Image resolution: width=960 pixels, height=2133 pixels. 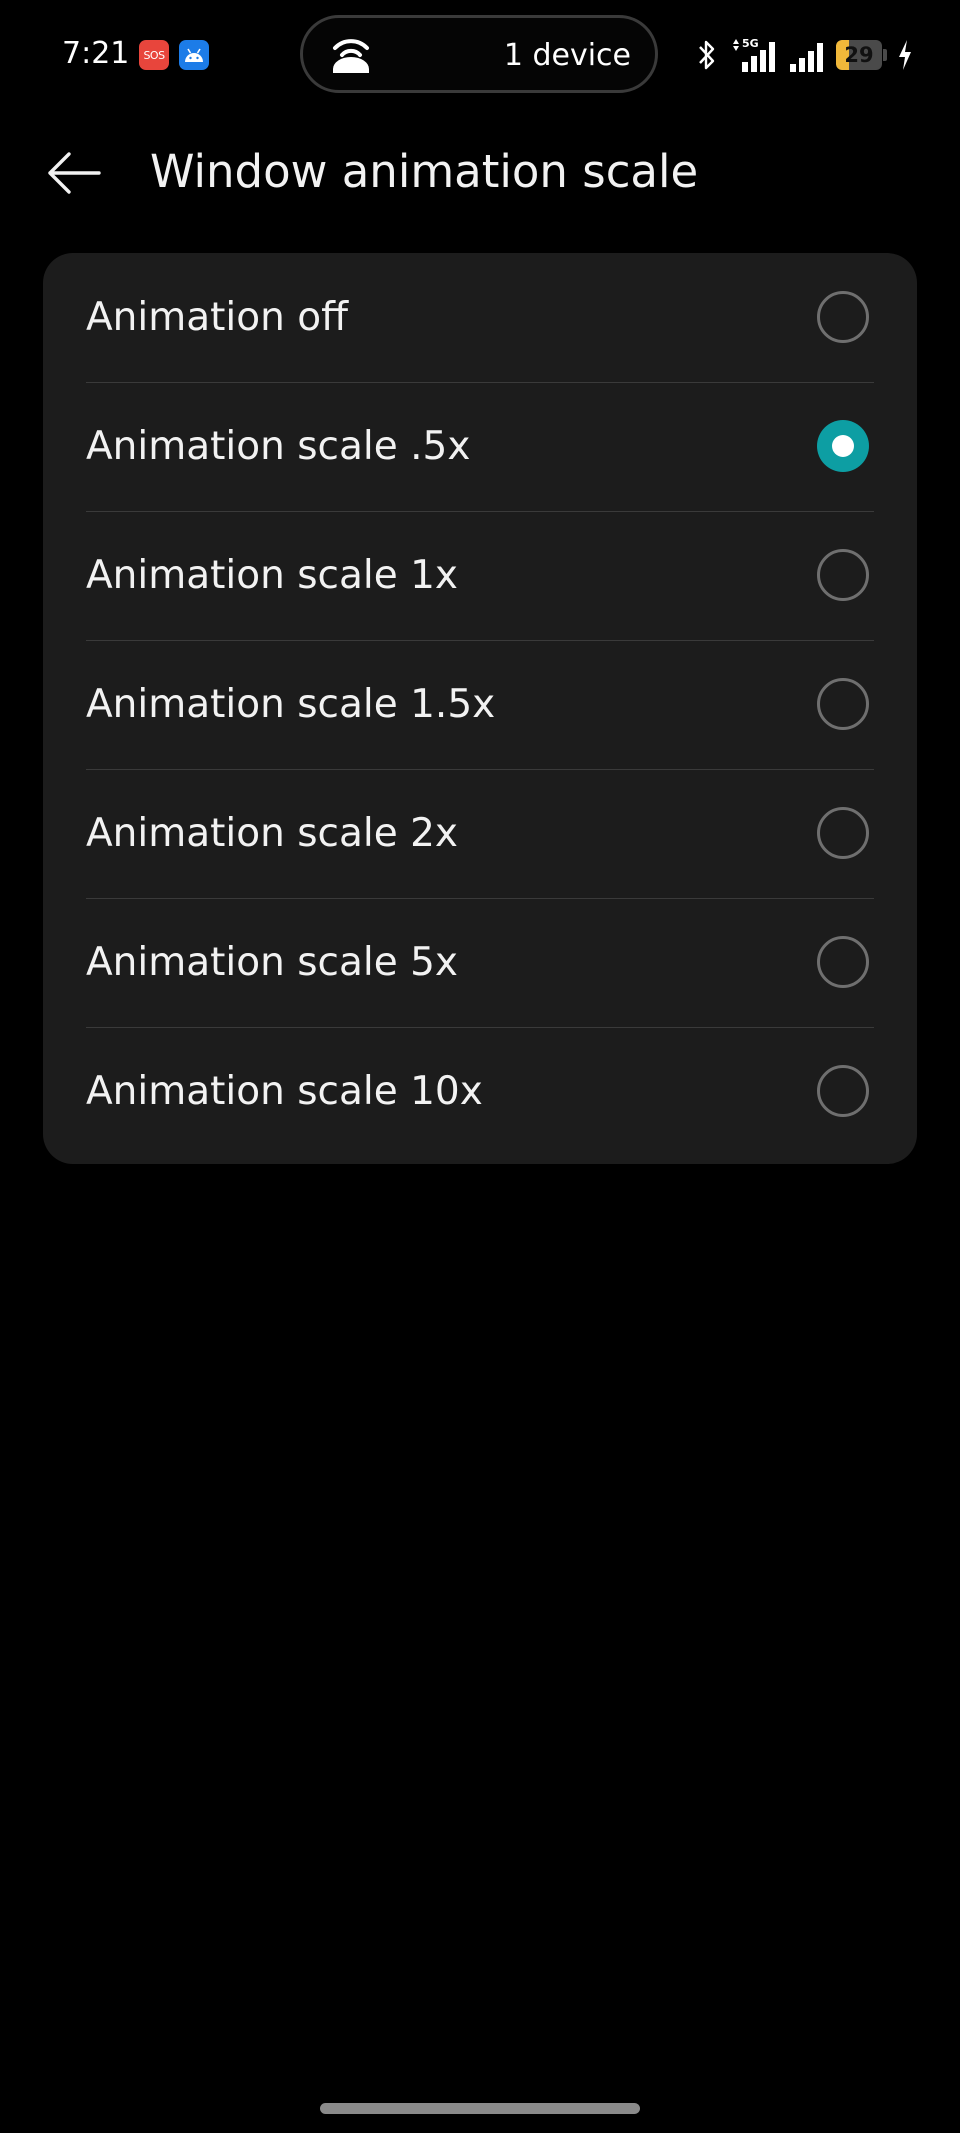 What do you see at coordinates (480, 2108) in the screenshot?
I see `gesture-navigation-bar` at bounding box center [480, 2108].